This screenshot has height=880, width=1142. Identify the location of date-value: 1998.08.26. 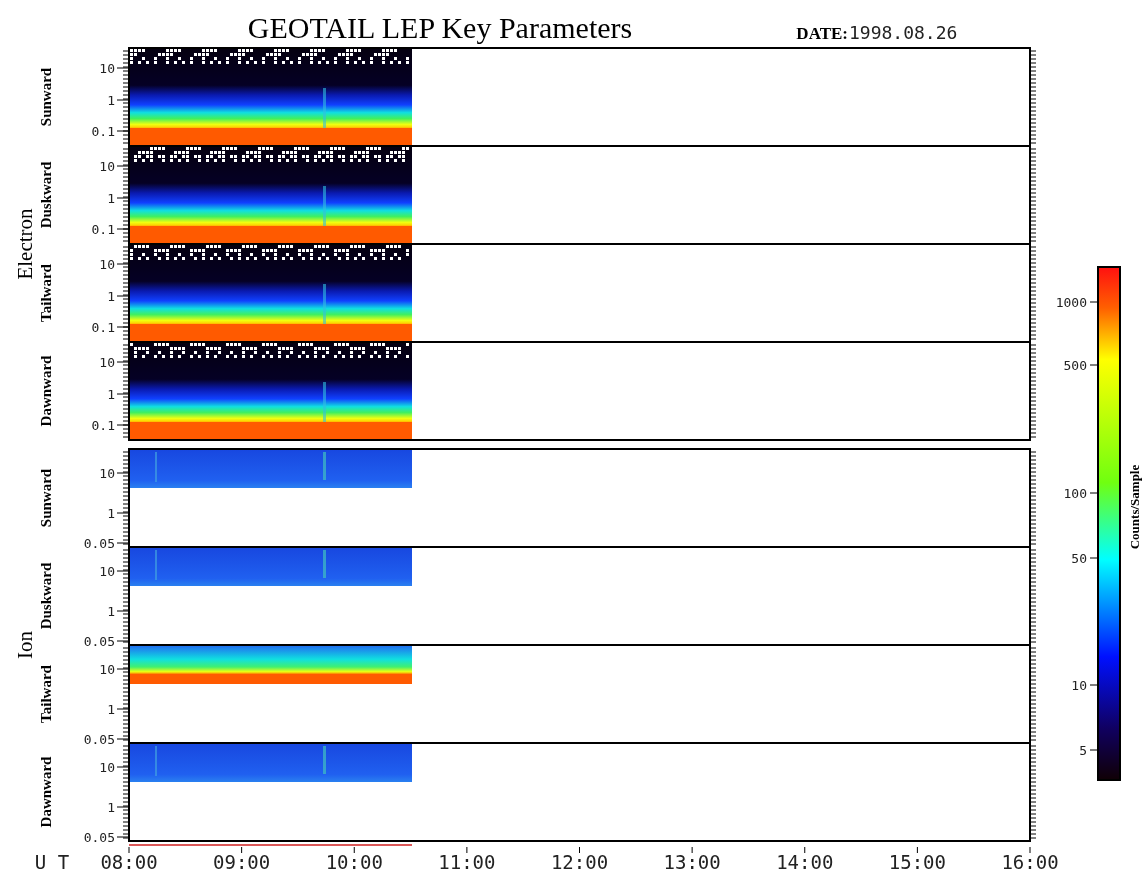
(903, 32).